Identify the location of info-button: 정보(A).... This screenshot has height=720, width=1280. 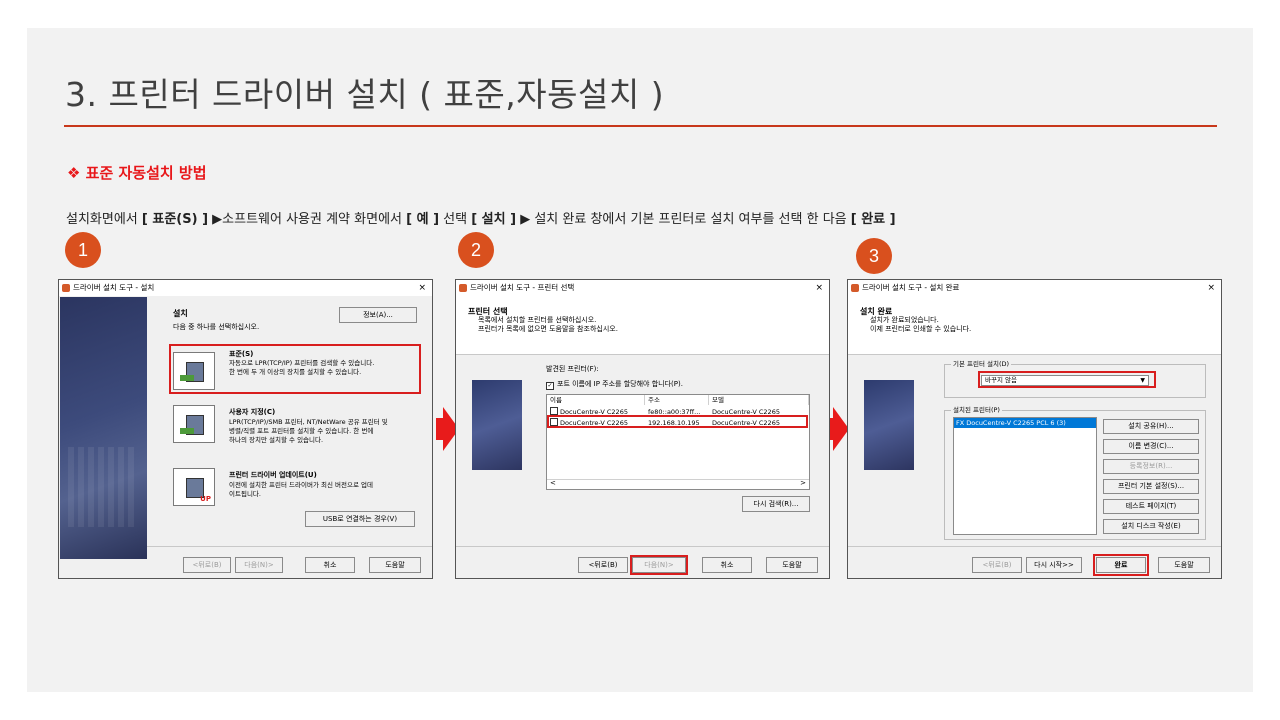
(378, 315).